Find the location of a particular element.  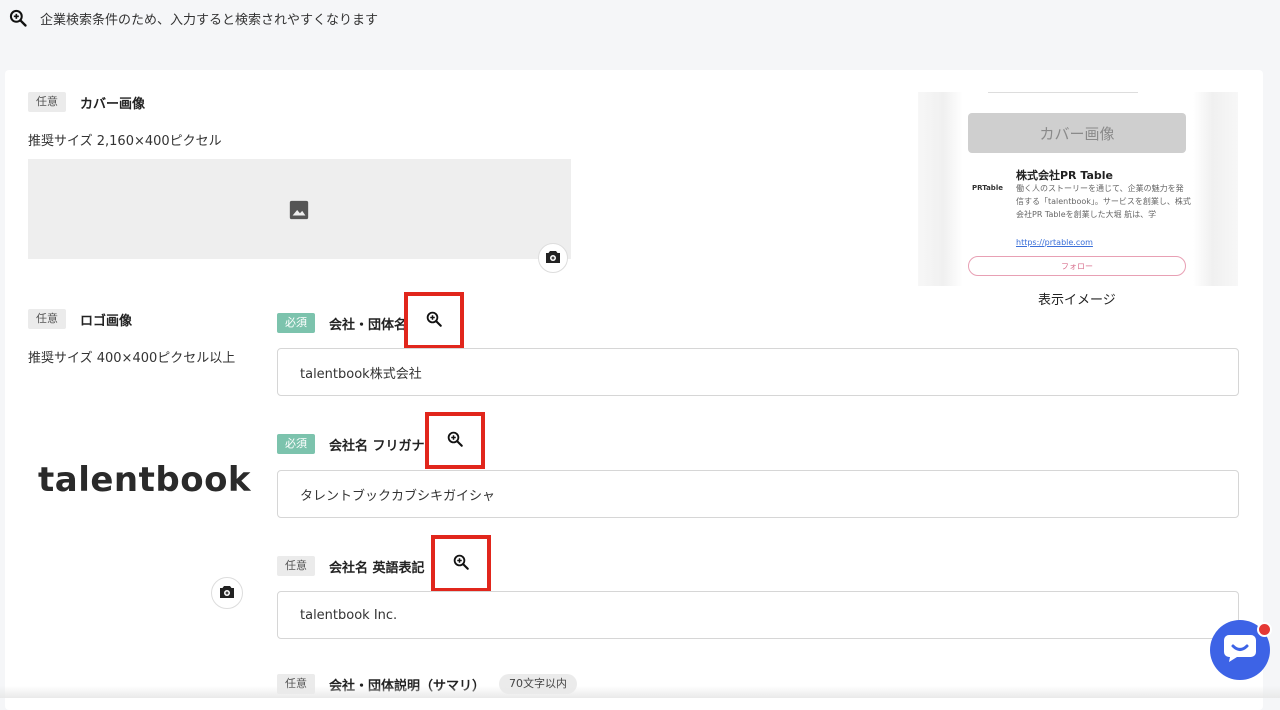

field-company-name-header: 必須 会社・団体名 is located at coordinates (342, 323).